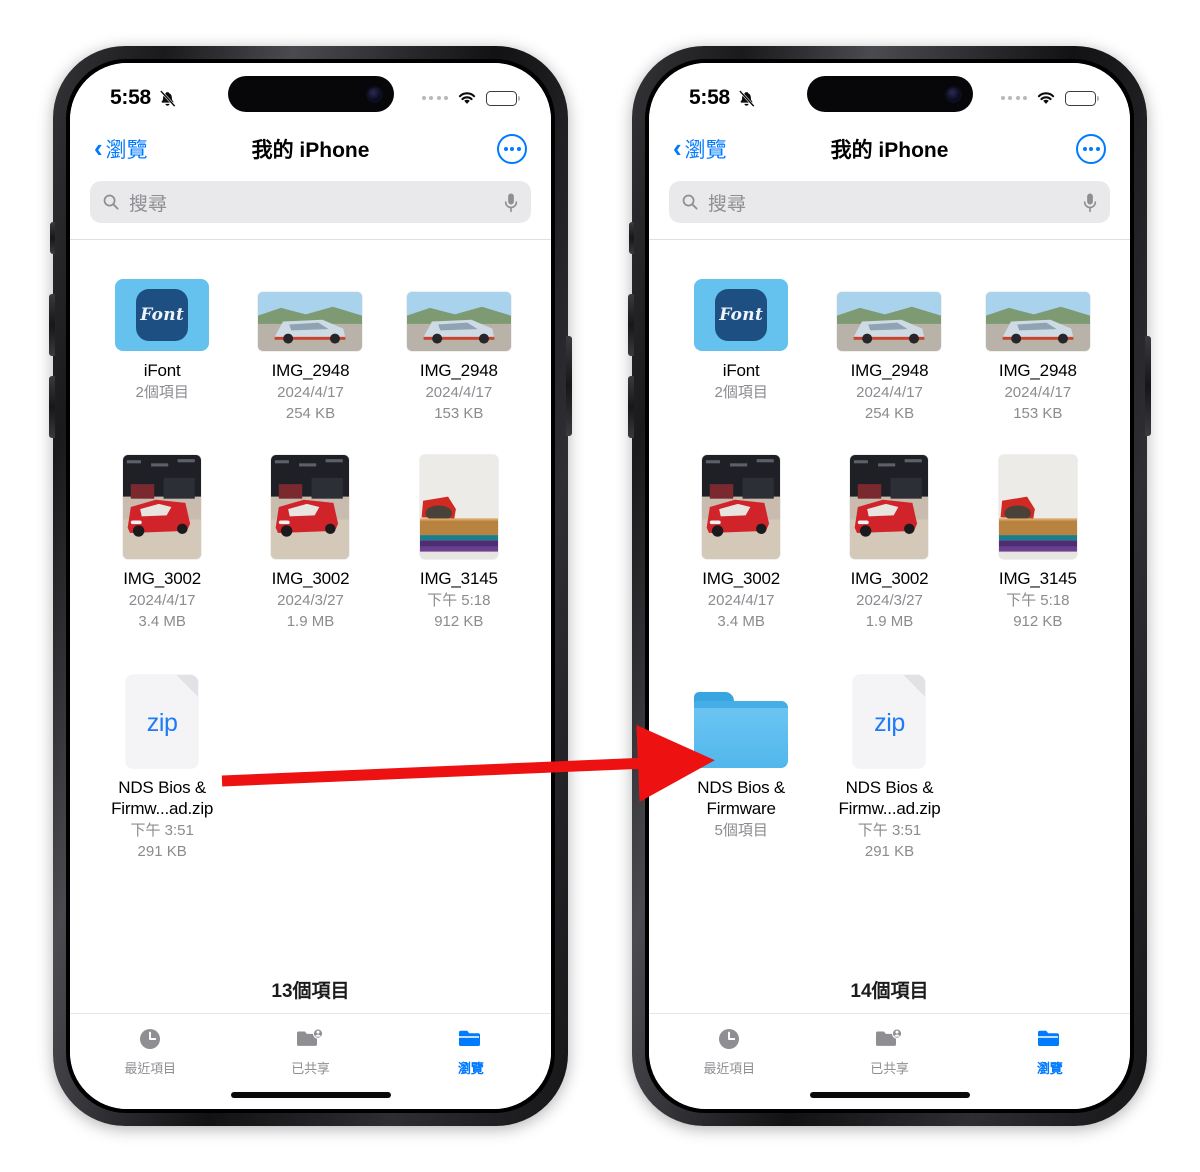  Describe the element at coordinates (469, 1038) in the screenshot. I see `folder-icon` at that location.